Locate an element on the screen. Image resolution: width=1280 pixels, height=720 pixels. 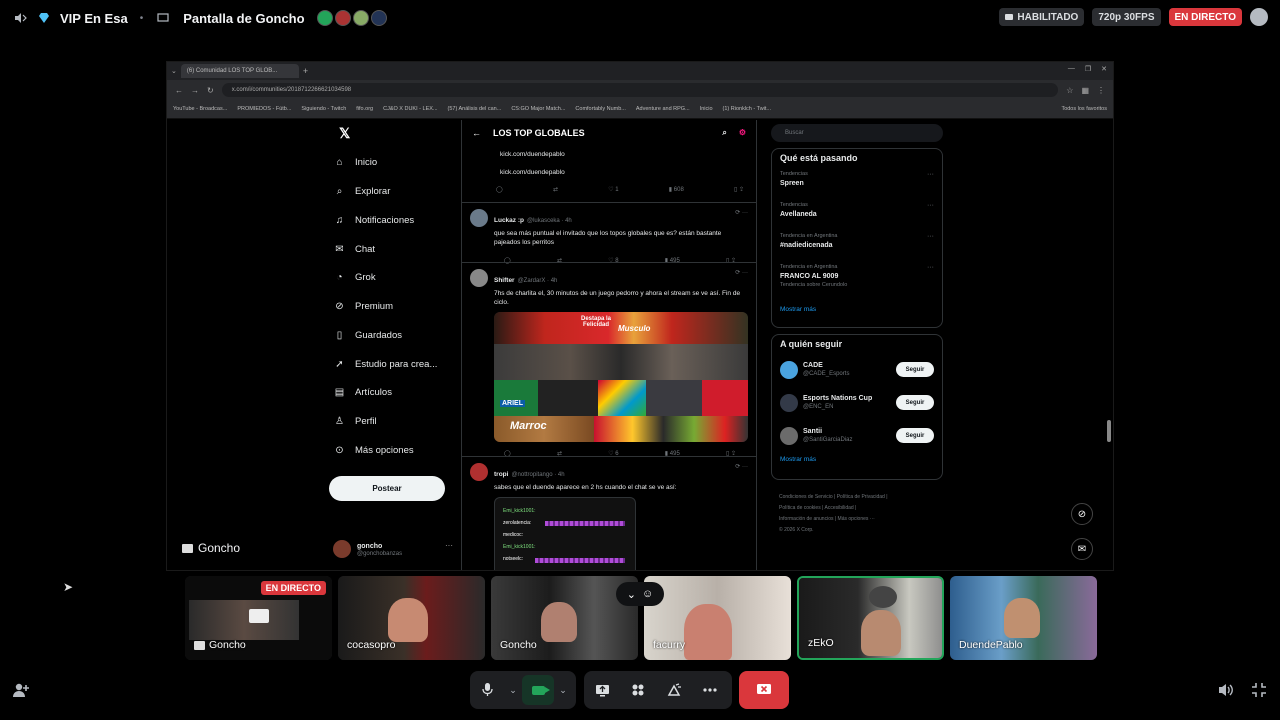
more-options-button is located at coordinates (710, 690).